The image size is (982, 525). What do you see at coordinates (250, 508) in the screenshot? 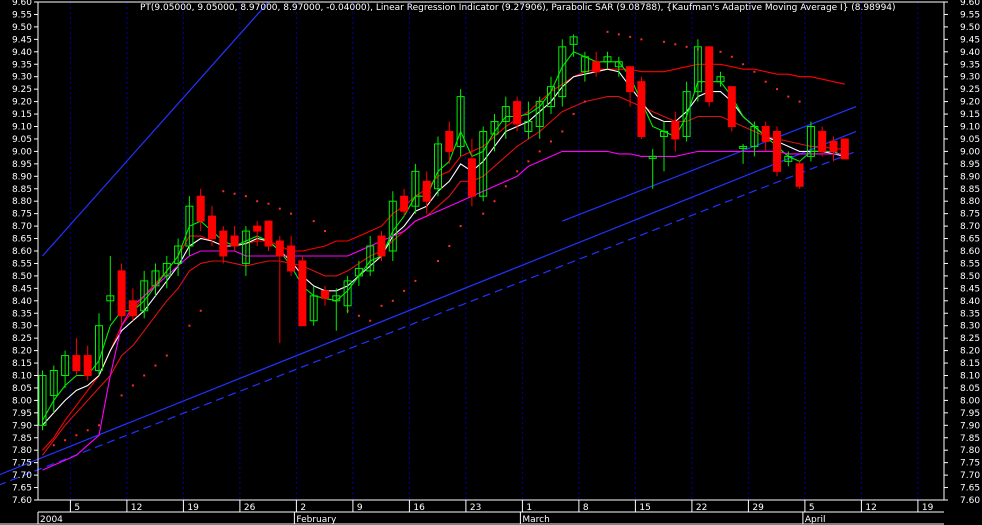
I see `x-tick-label: 26` at bounding box center [250, 508].